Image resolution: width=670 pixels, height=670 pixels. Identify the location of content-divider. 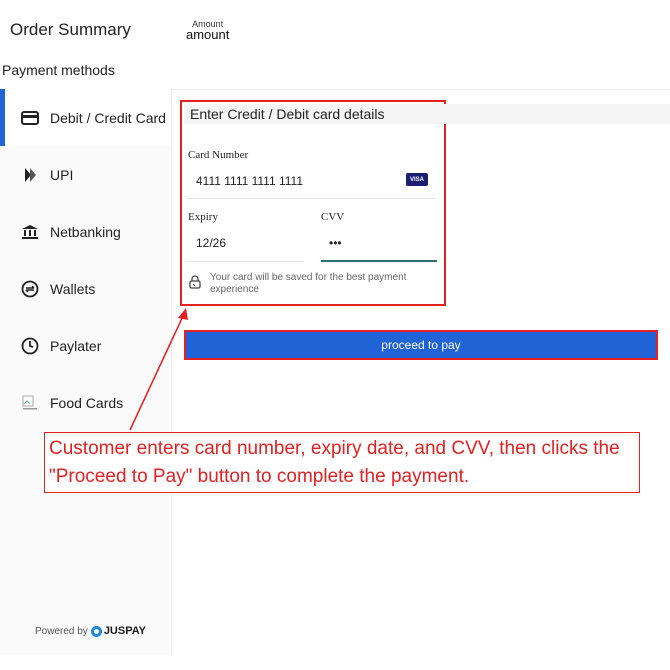
(421, 89).